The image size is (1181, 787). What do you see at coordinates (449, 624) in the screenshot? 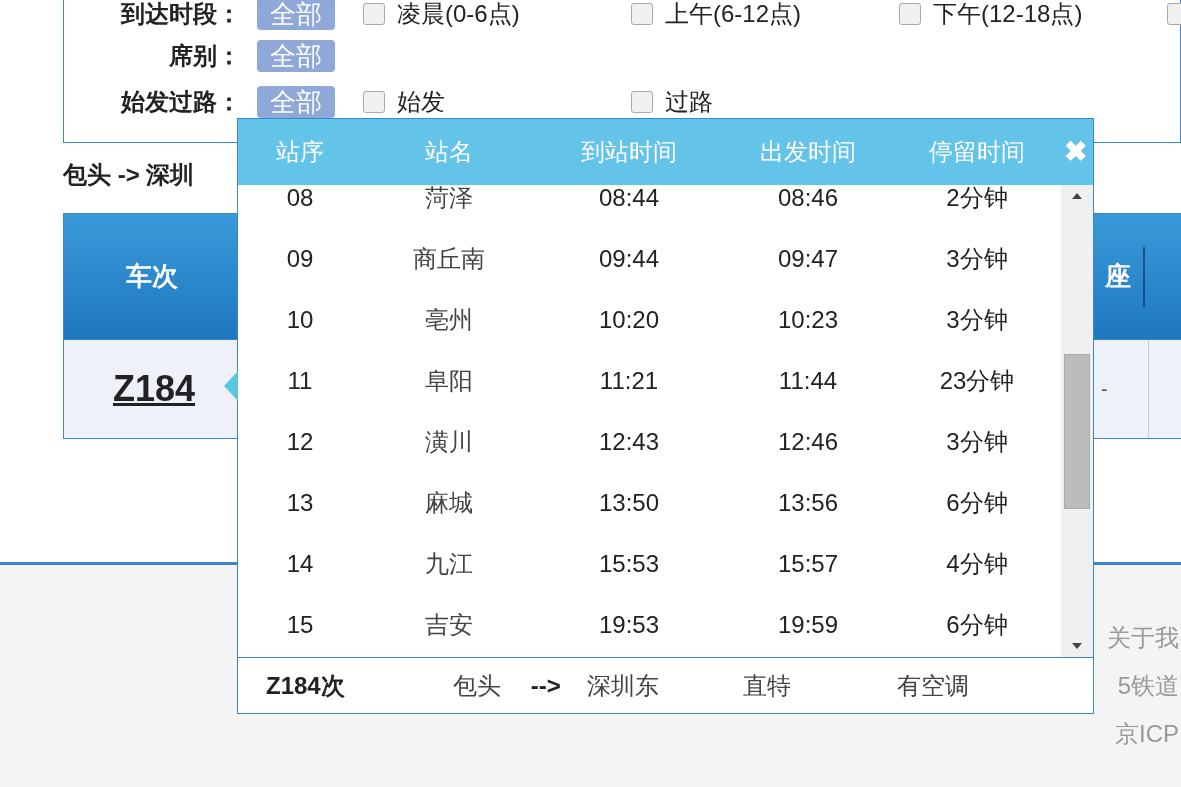
I see `table-cell-text: 吉安` at bounding box center [449, 624].